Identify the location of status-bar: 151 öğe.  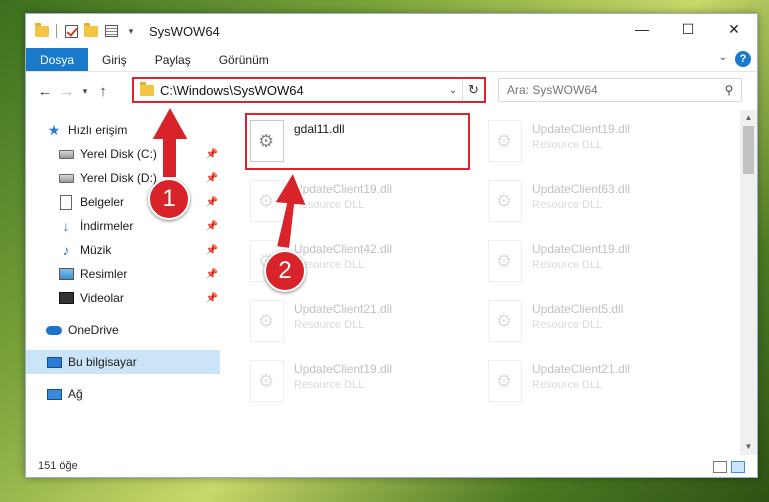
(391, 466).